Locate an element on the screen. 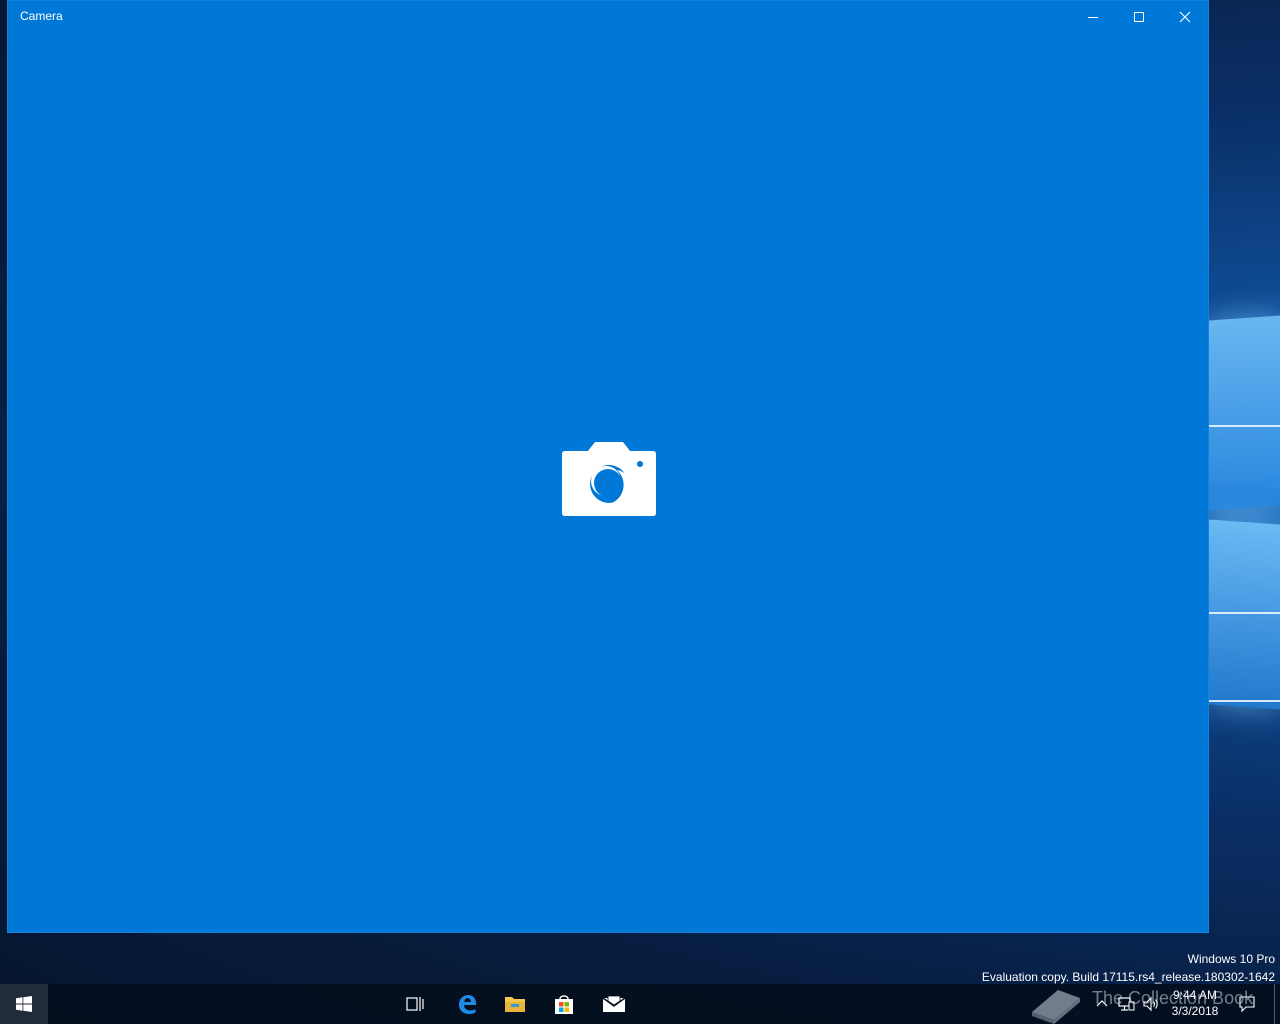 The width and height of the screenshot is (1280, 1029). file-explorer-button is located at coordinates (515, 1004).